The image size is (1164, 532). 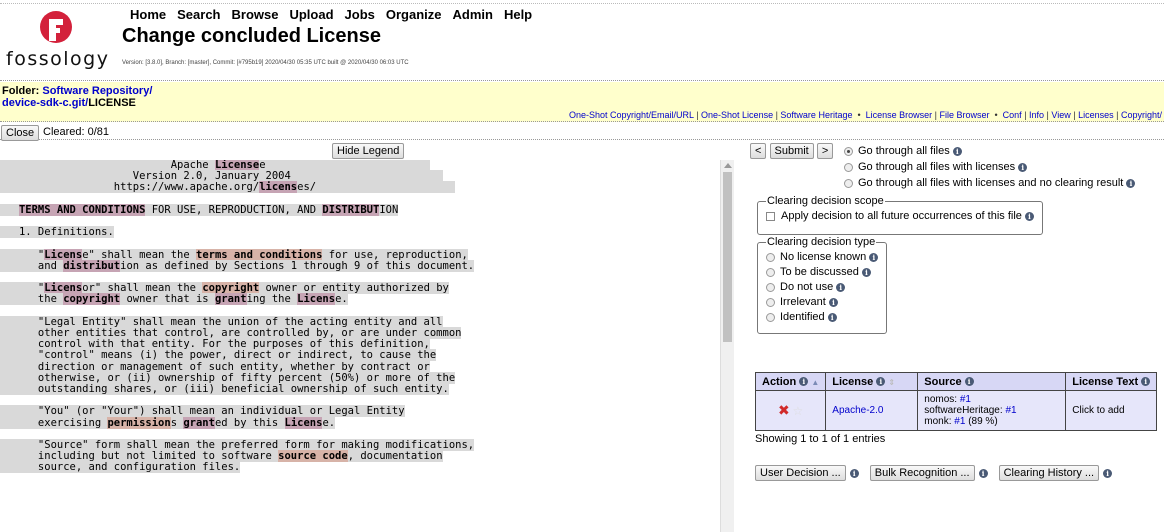 What do you see at coordinates (368, 151) in the screenshot?
I see `hide-legend-button: Hide Legend` at bounding box center [368, 151].